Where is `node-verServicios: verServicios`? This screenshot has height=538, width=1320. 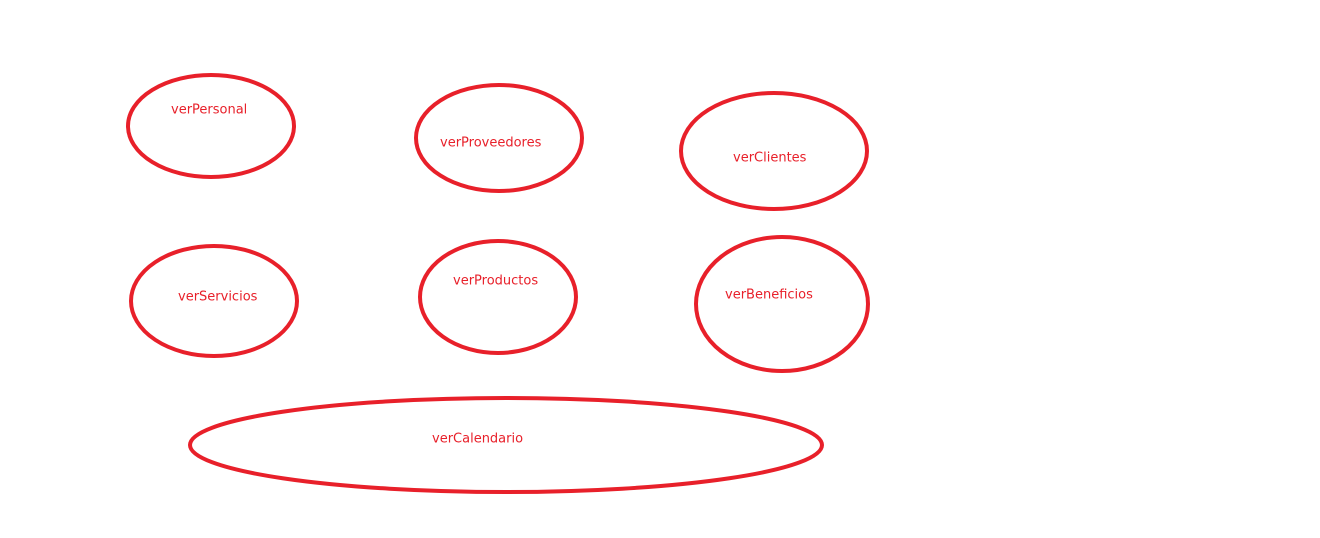 node-verServicios: verServicios is located at coordinates (214, 301).